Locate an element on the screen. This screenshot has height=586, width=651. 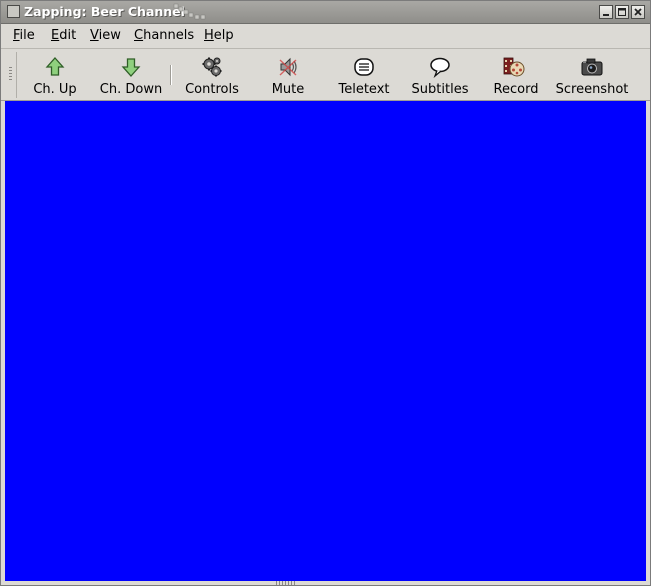
teletext-label: Teletext is located at coordinates (364, 89).